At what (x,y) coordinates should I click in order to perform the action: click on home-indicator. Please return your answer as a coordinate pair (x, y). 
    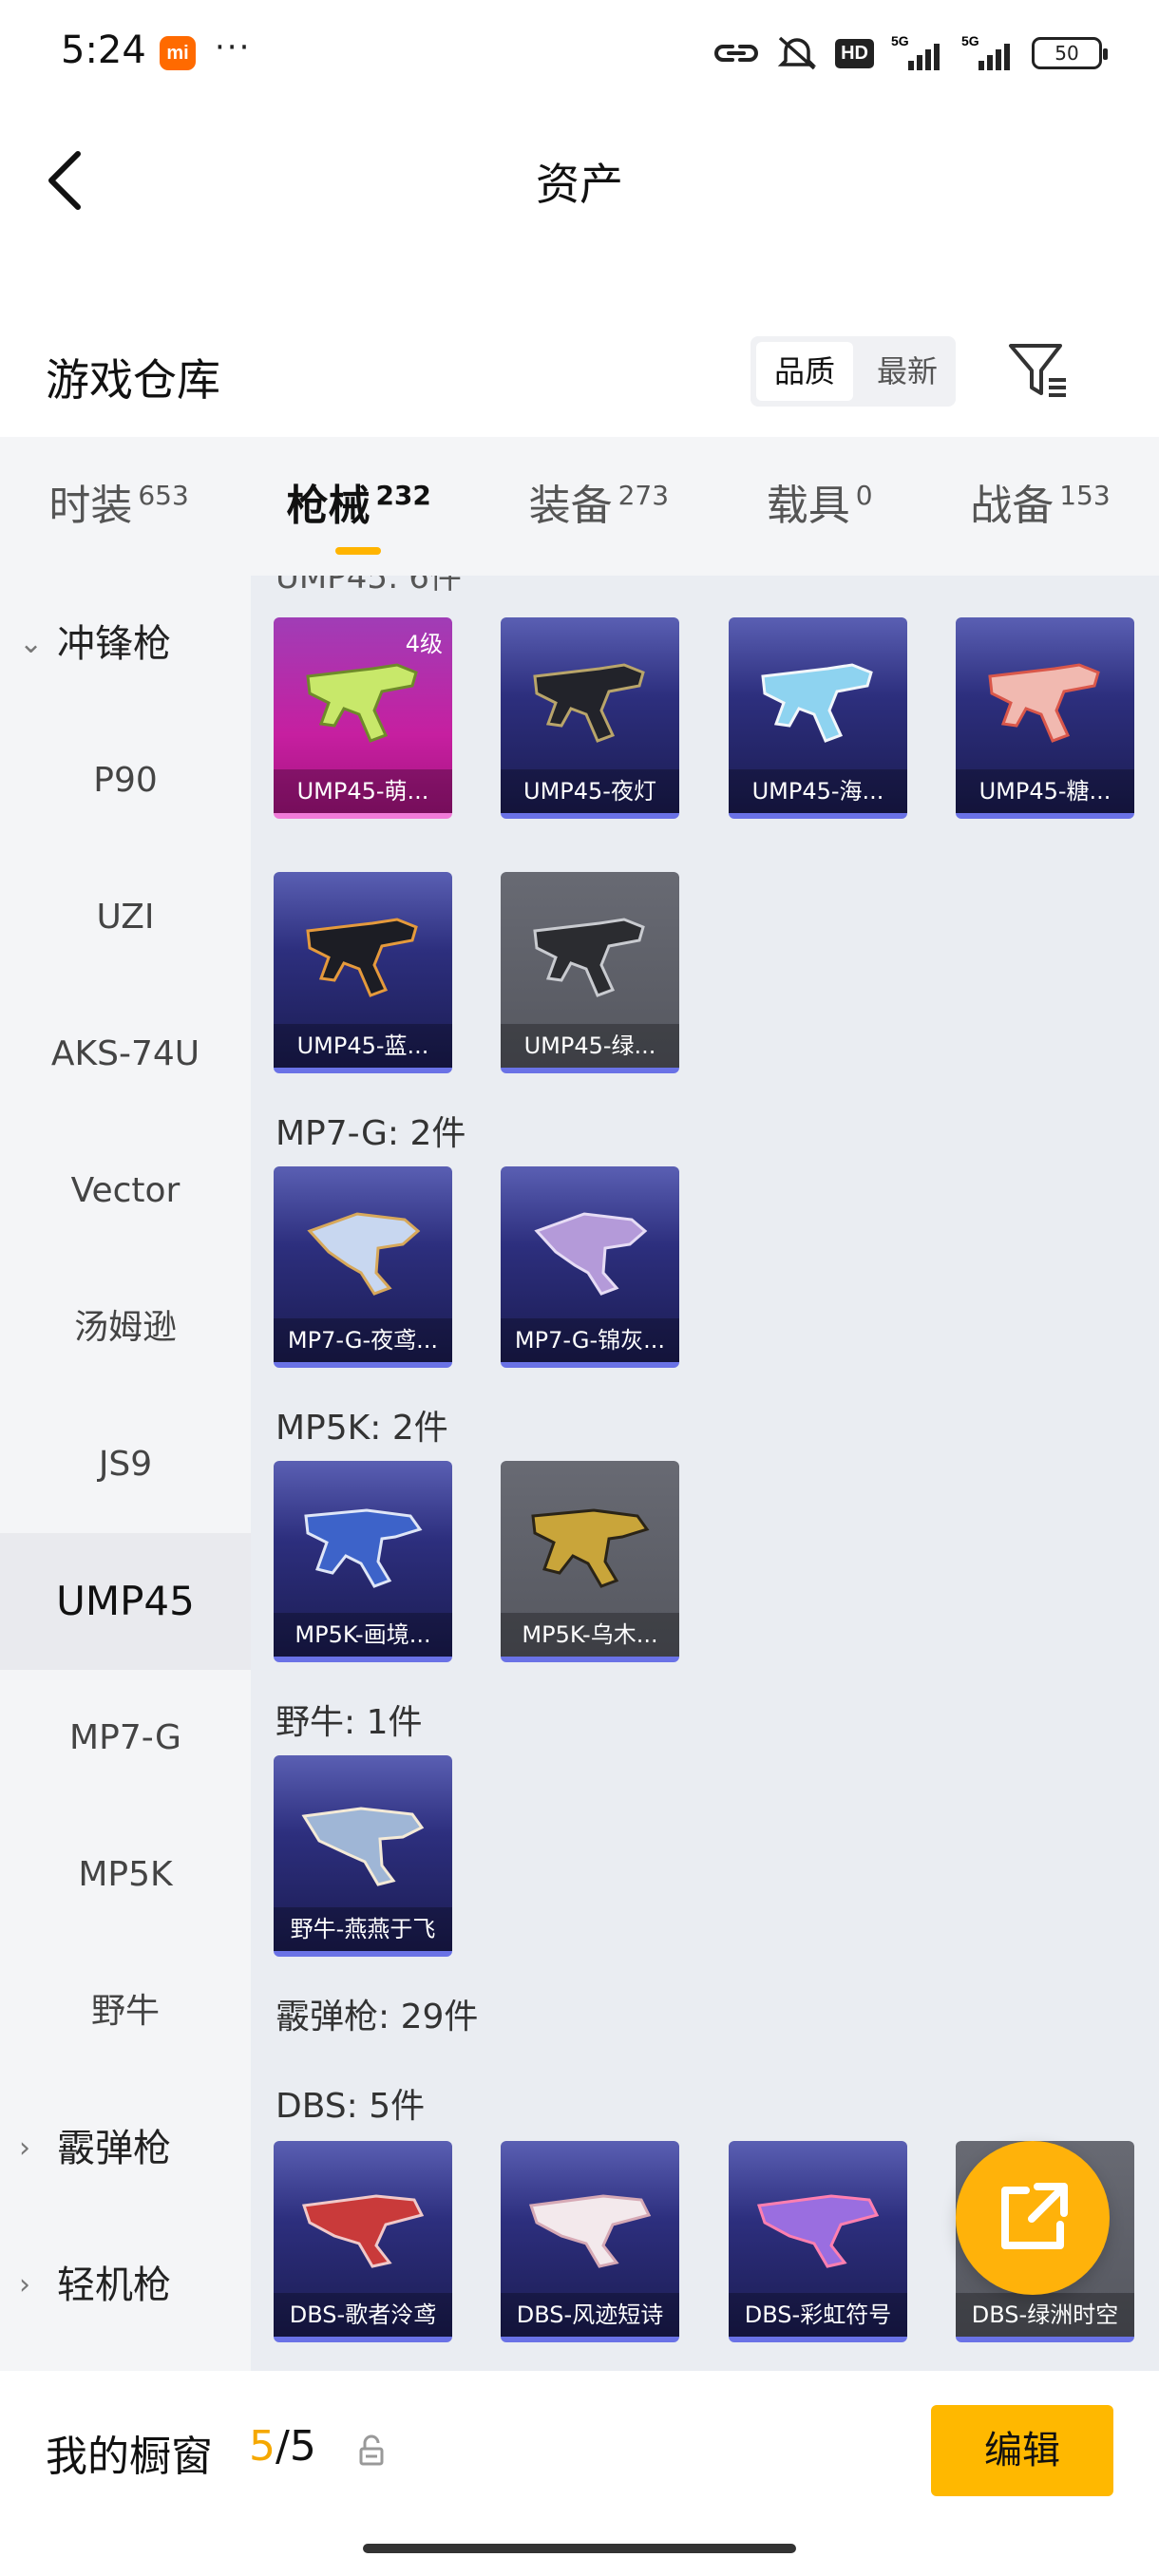
    Looking at the image, I should click on (579, 2548).